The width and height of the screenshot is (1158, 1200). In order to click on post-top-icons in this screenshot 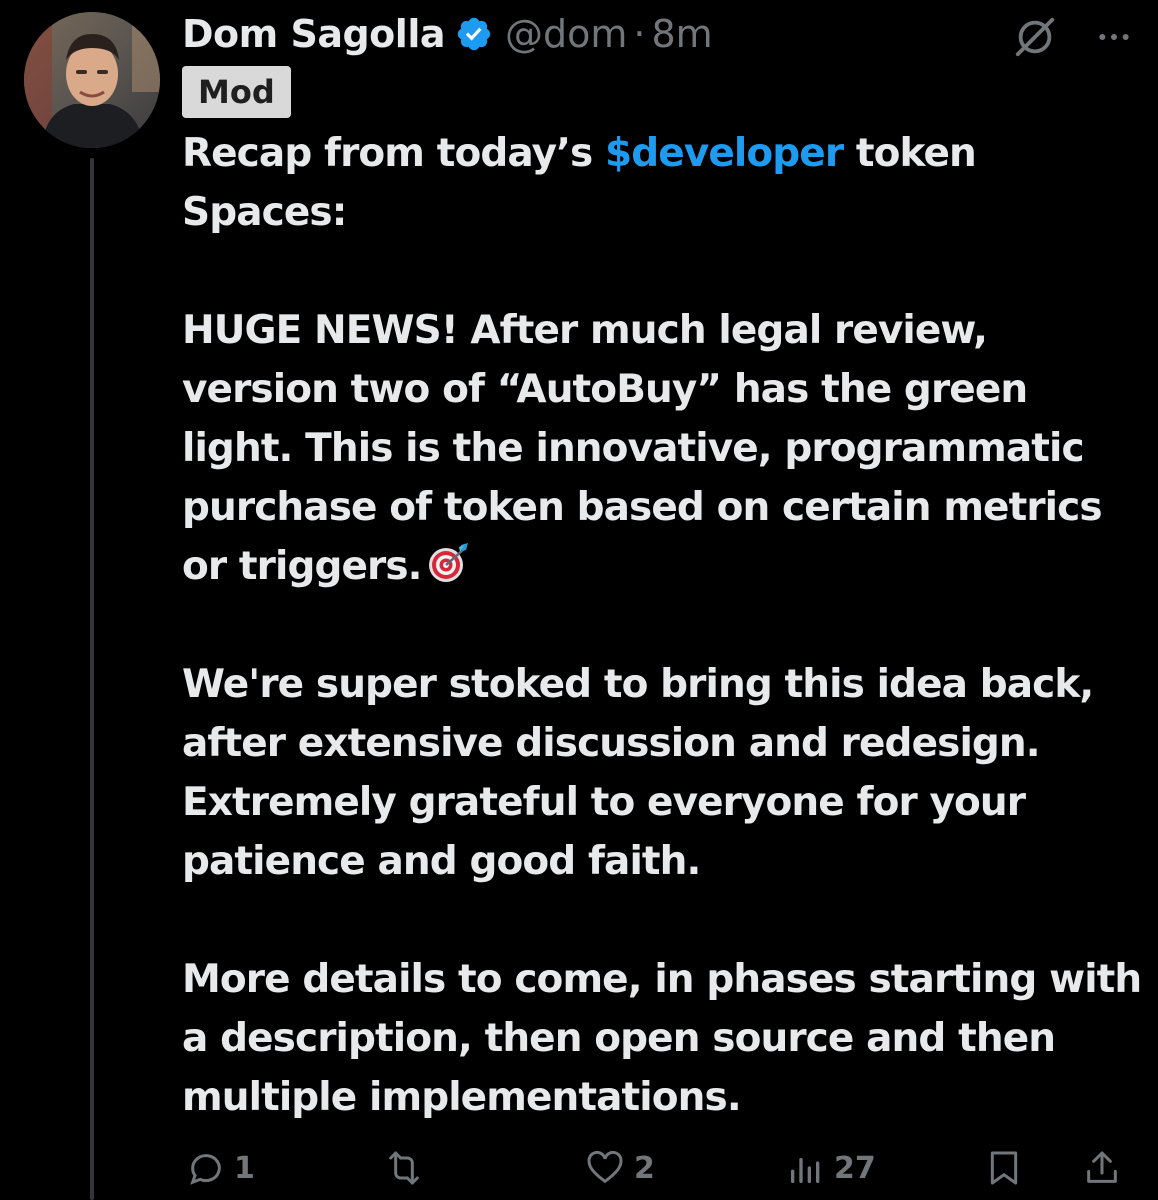, I will do `click(1073, 39)`.